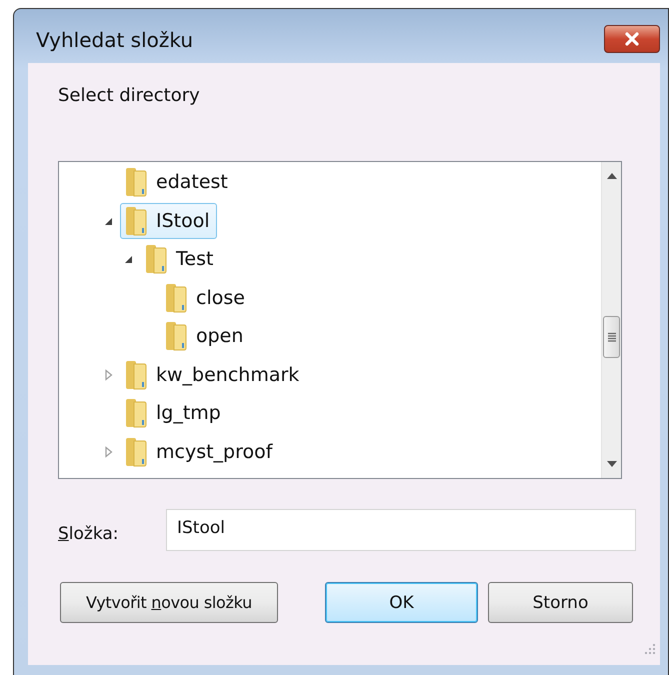 This screenshot has height=675, width=669. Describe the element at coordinates (168, 220) in the screenshot. I see `folder-item: IStool` at that location.